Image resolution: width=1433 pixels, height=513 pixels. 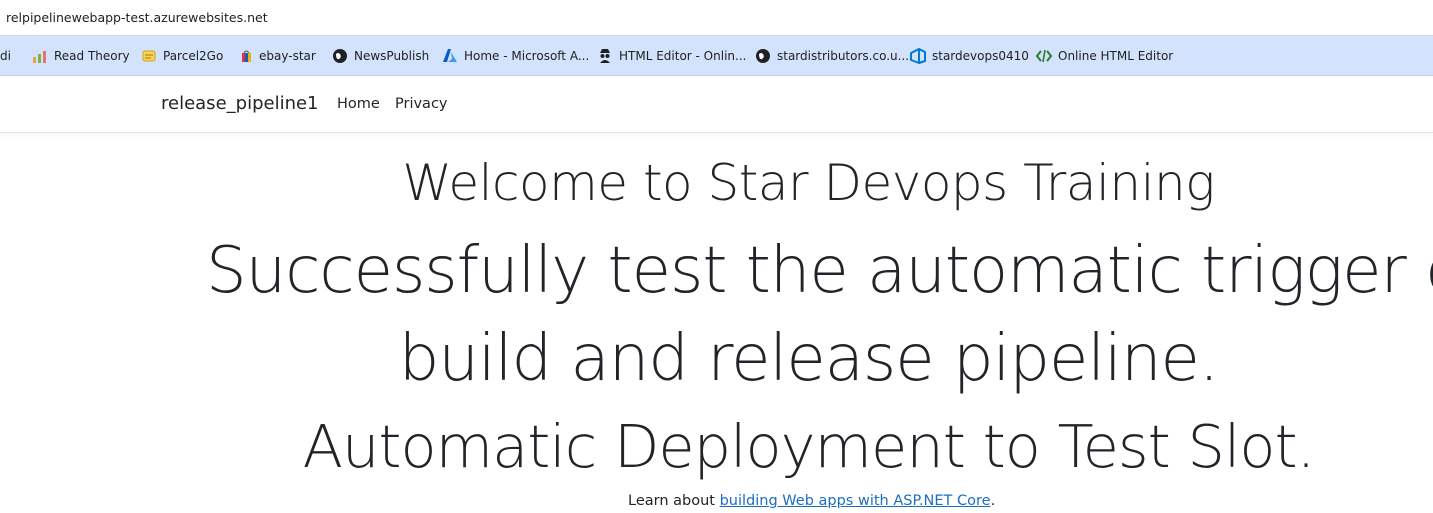 What do you see at coordinates (40, 56) in the screenshot?
I see `bar-chart-icon` at bounding box center [40, 56].